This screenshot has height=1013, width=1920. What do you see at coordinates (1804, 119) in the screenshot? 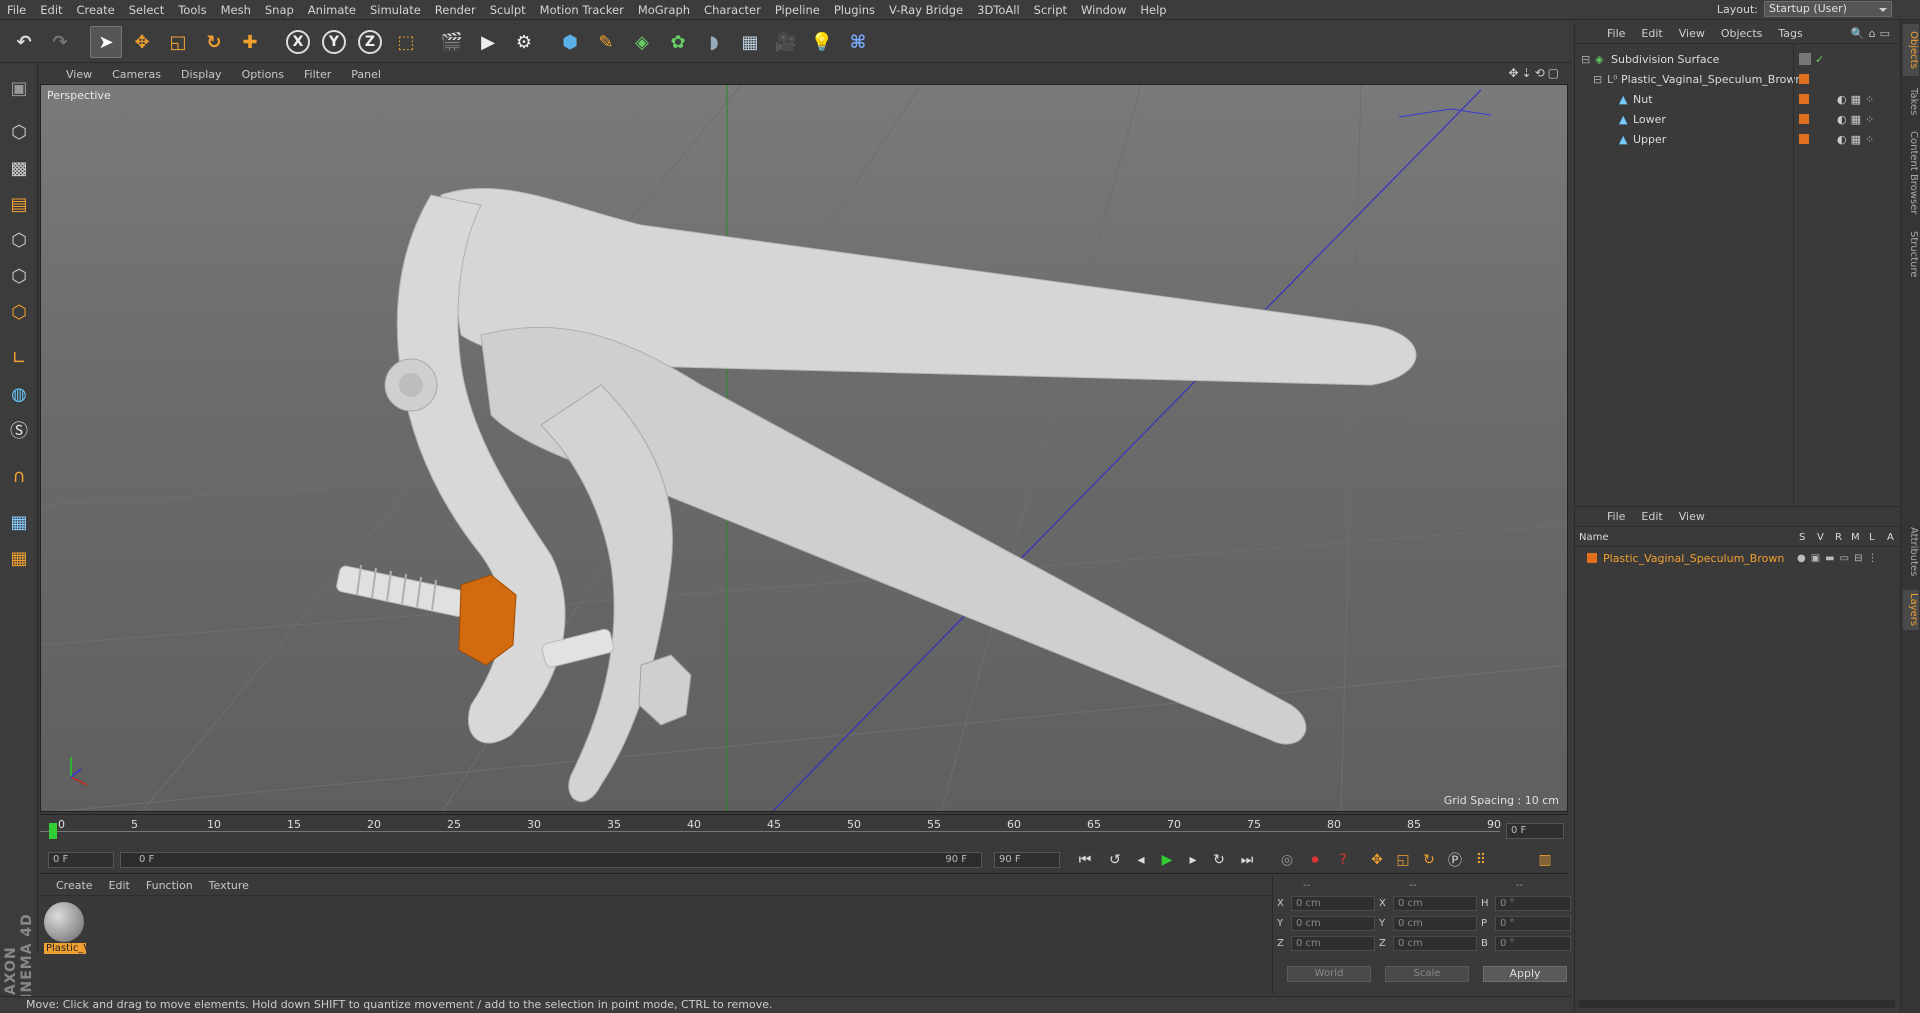
I see `layer-color-swatch` at bounding box center [1804, 119].